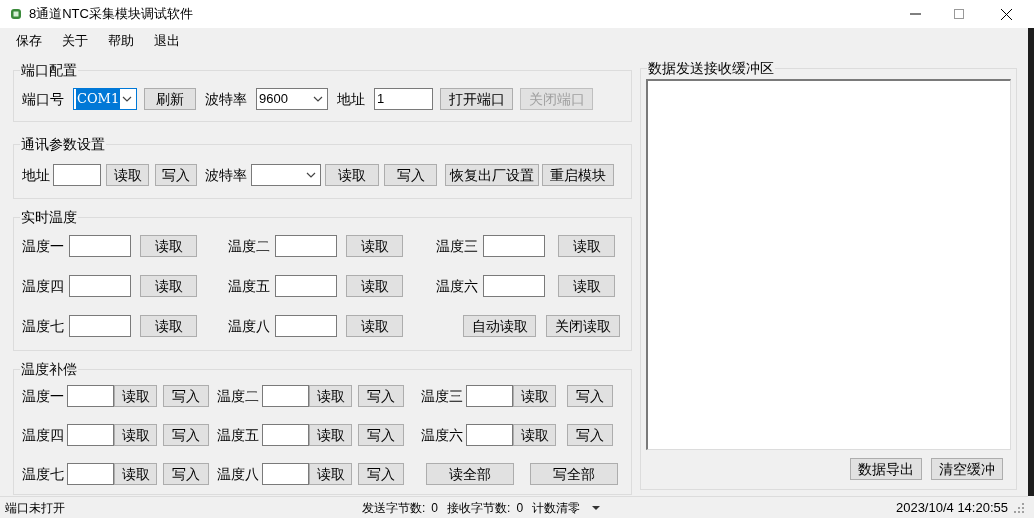 The width and height of the screenshot is (1034, 518). Describe the element at coordinates (35, 508) in the screenshot. I see `status-text: 端口未打开` at that location.